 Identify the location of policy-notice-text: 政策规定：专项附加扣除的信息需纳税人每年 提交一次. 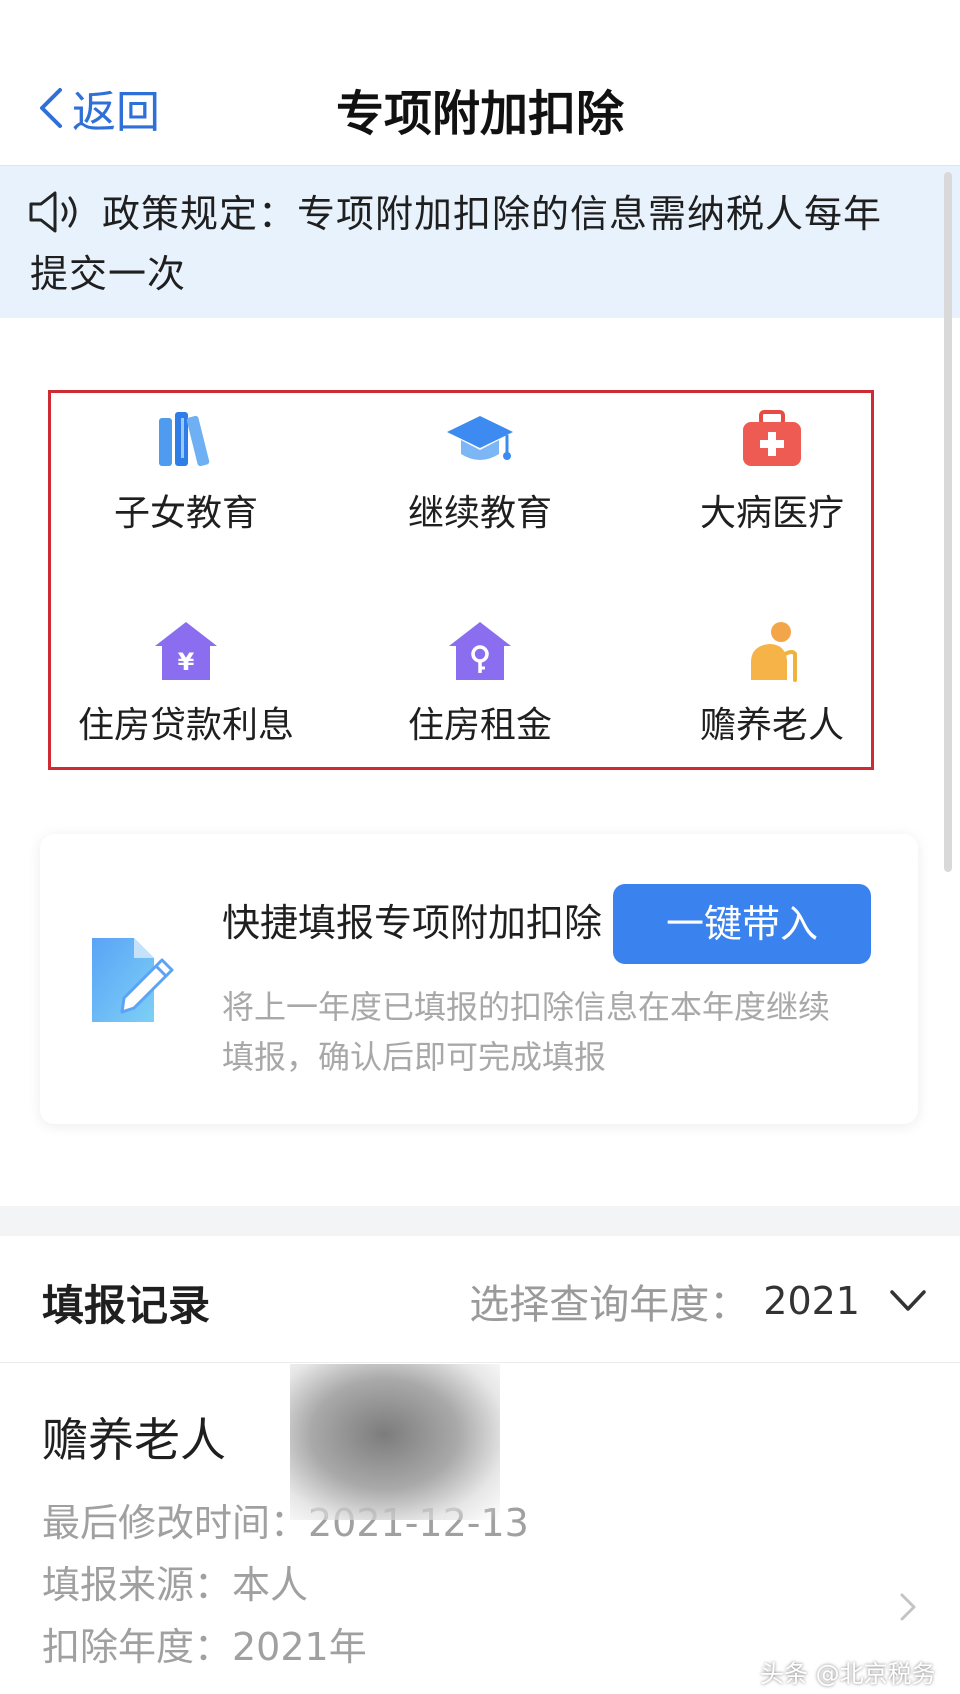
(470, 244).